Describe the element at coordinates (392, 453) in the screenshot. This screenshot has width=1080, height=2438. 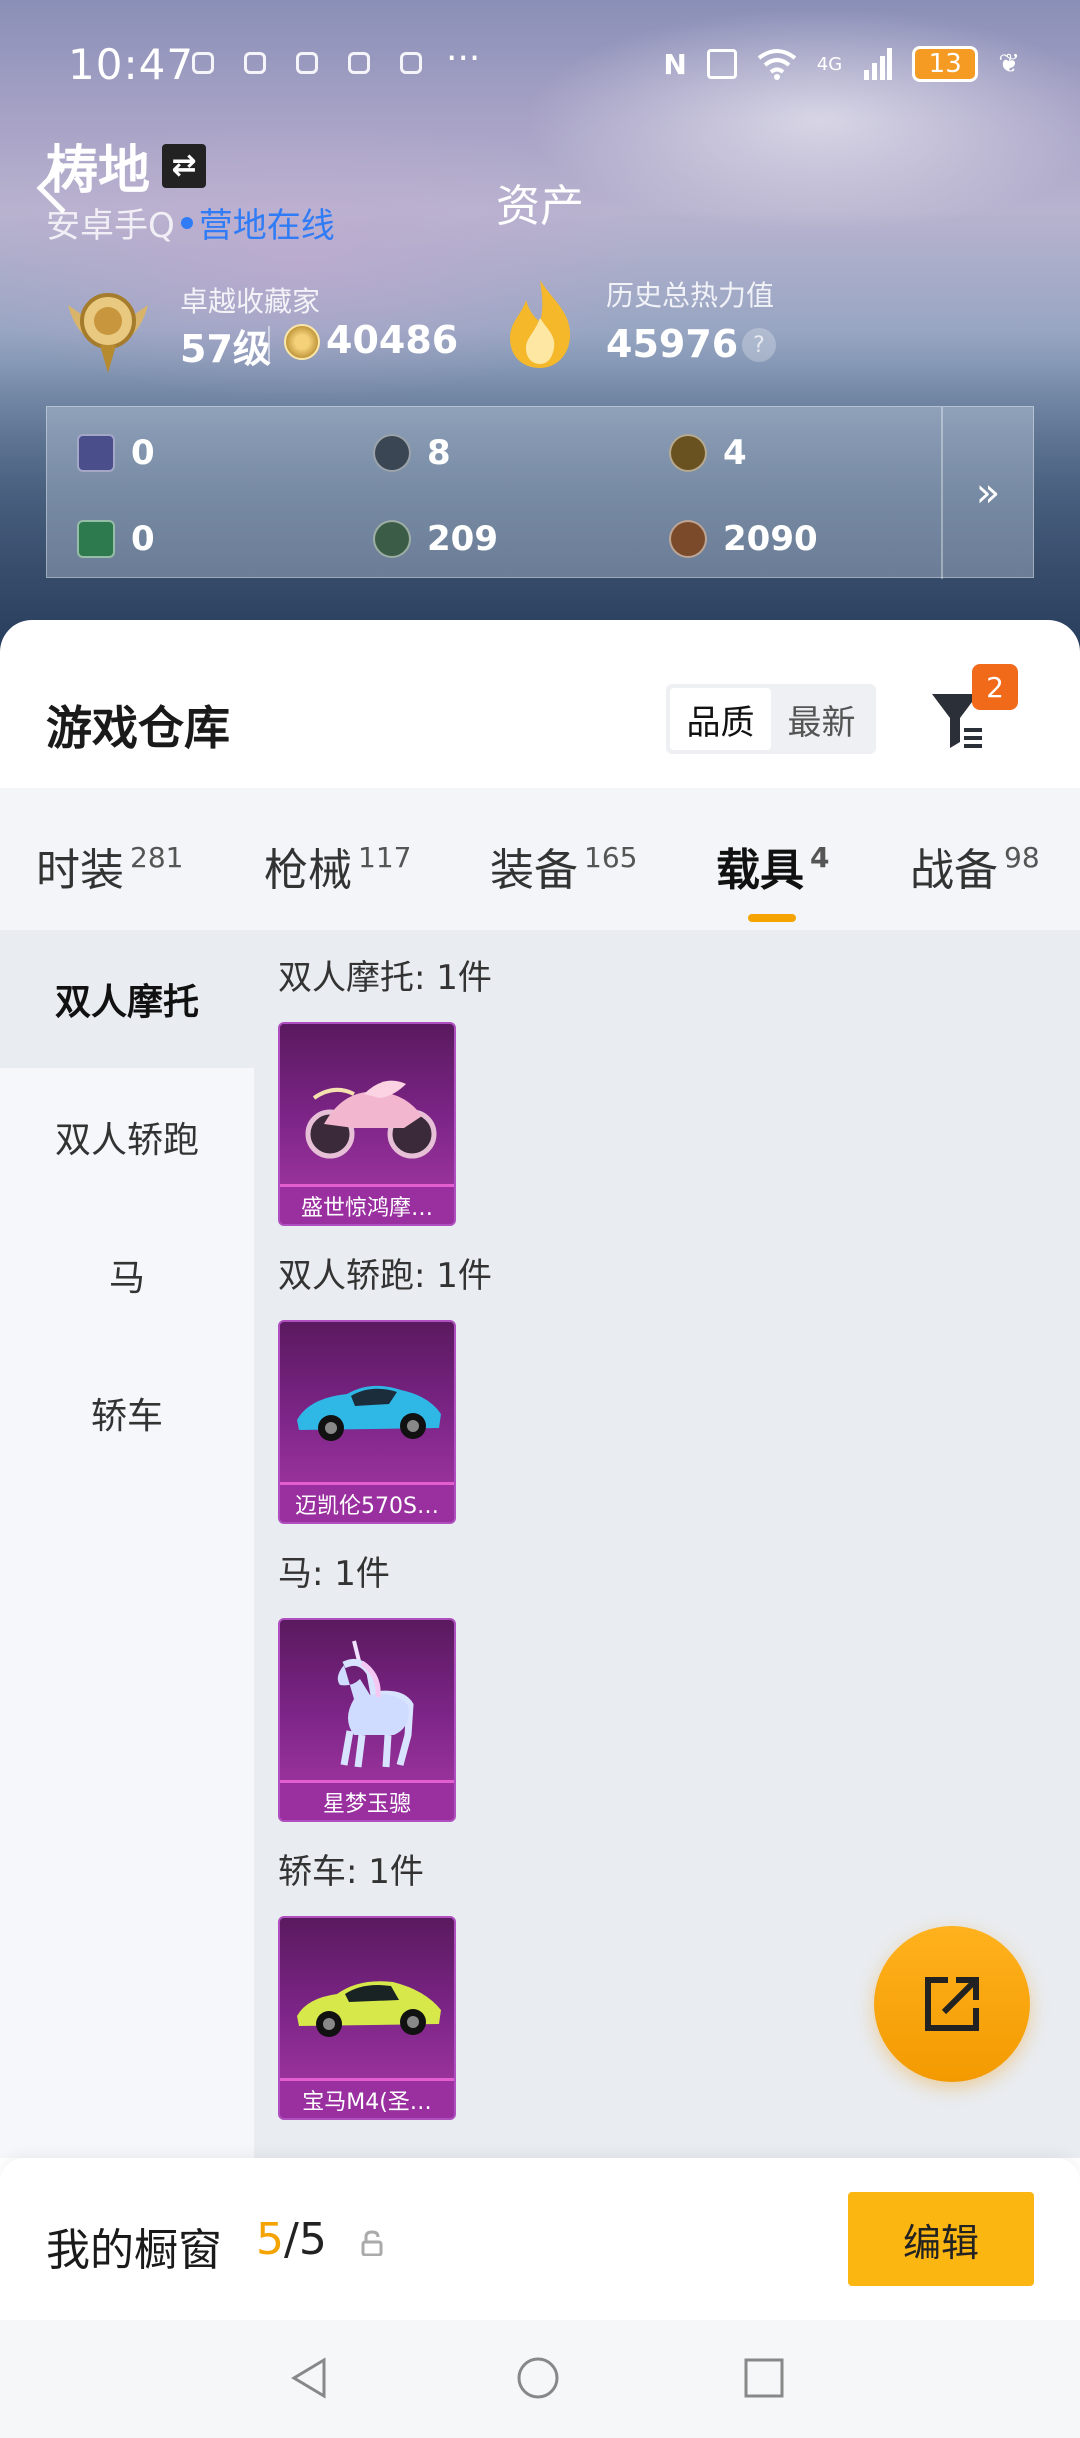
I see `silver-coin-icon` at that location.